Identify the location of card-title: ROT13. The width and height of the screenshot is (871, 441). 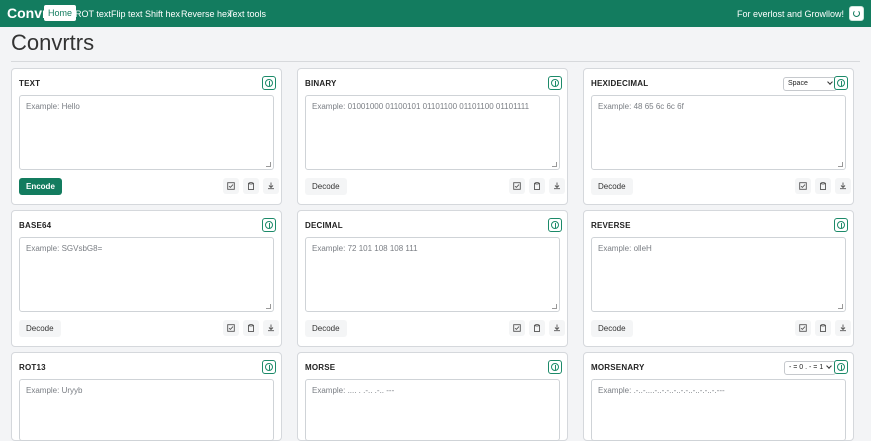
(32, 367).